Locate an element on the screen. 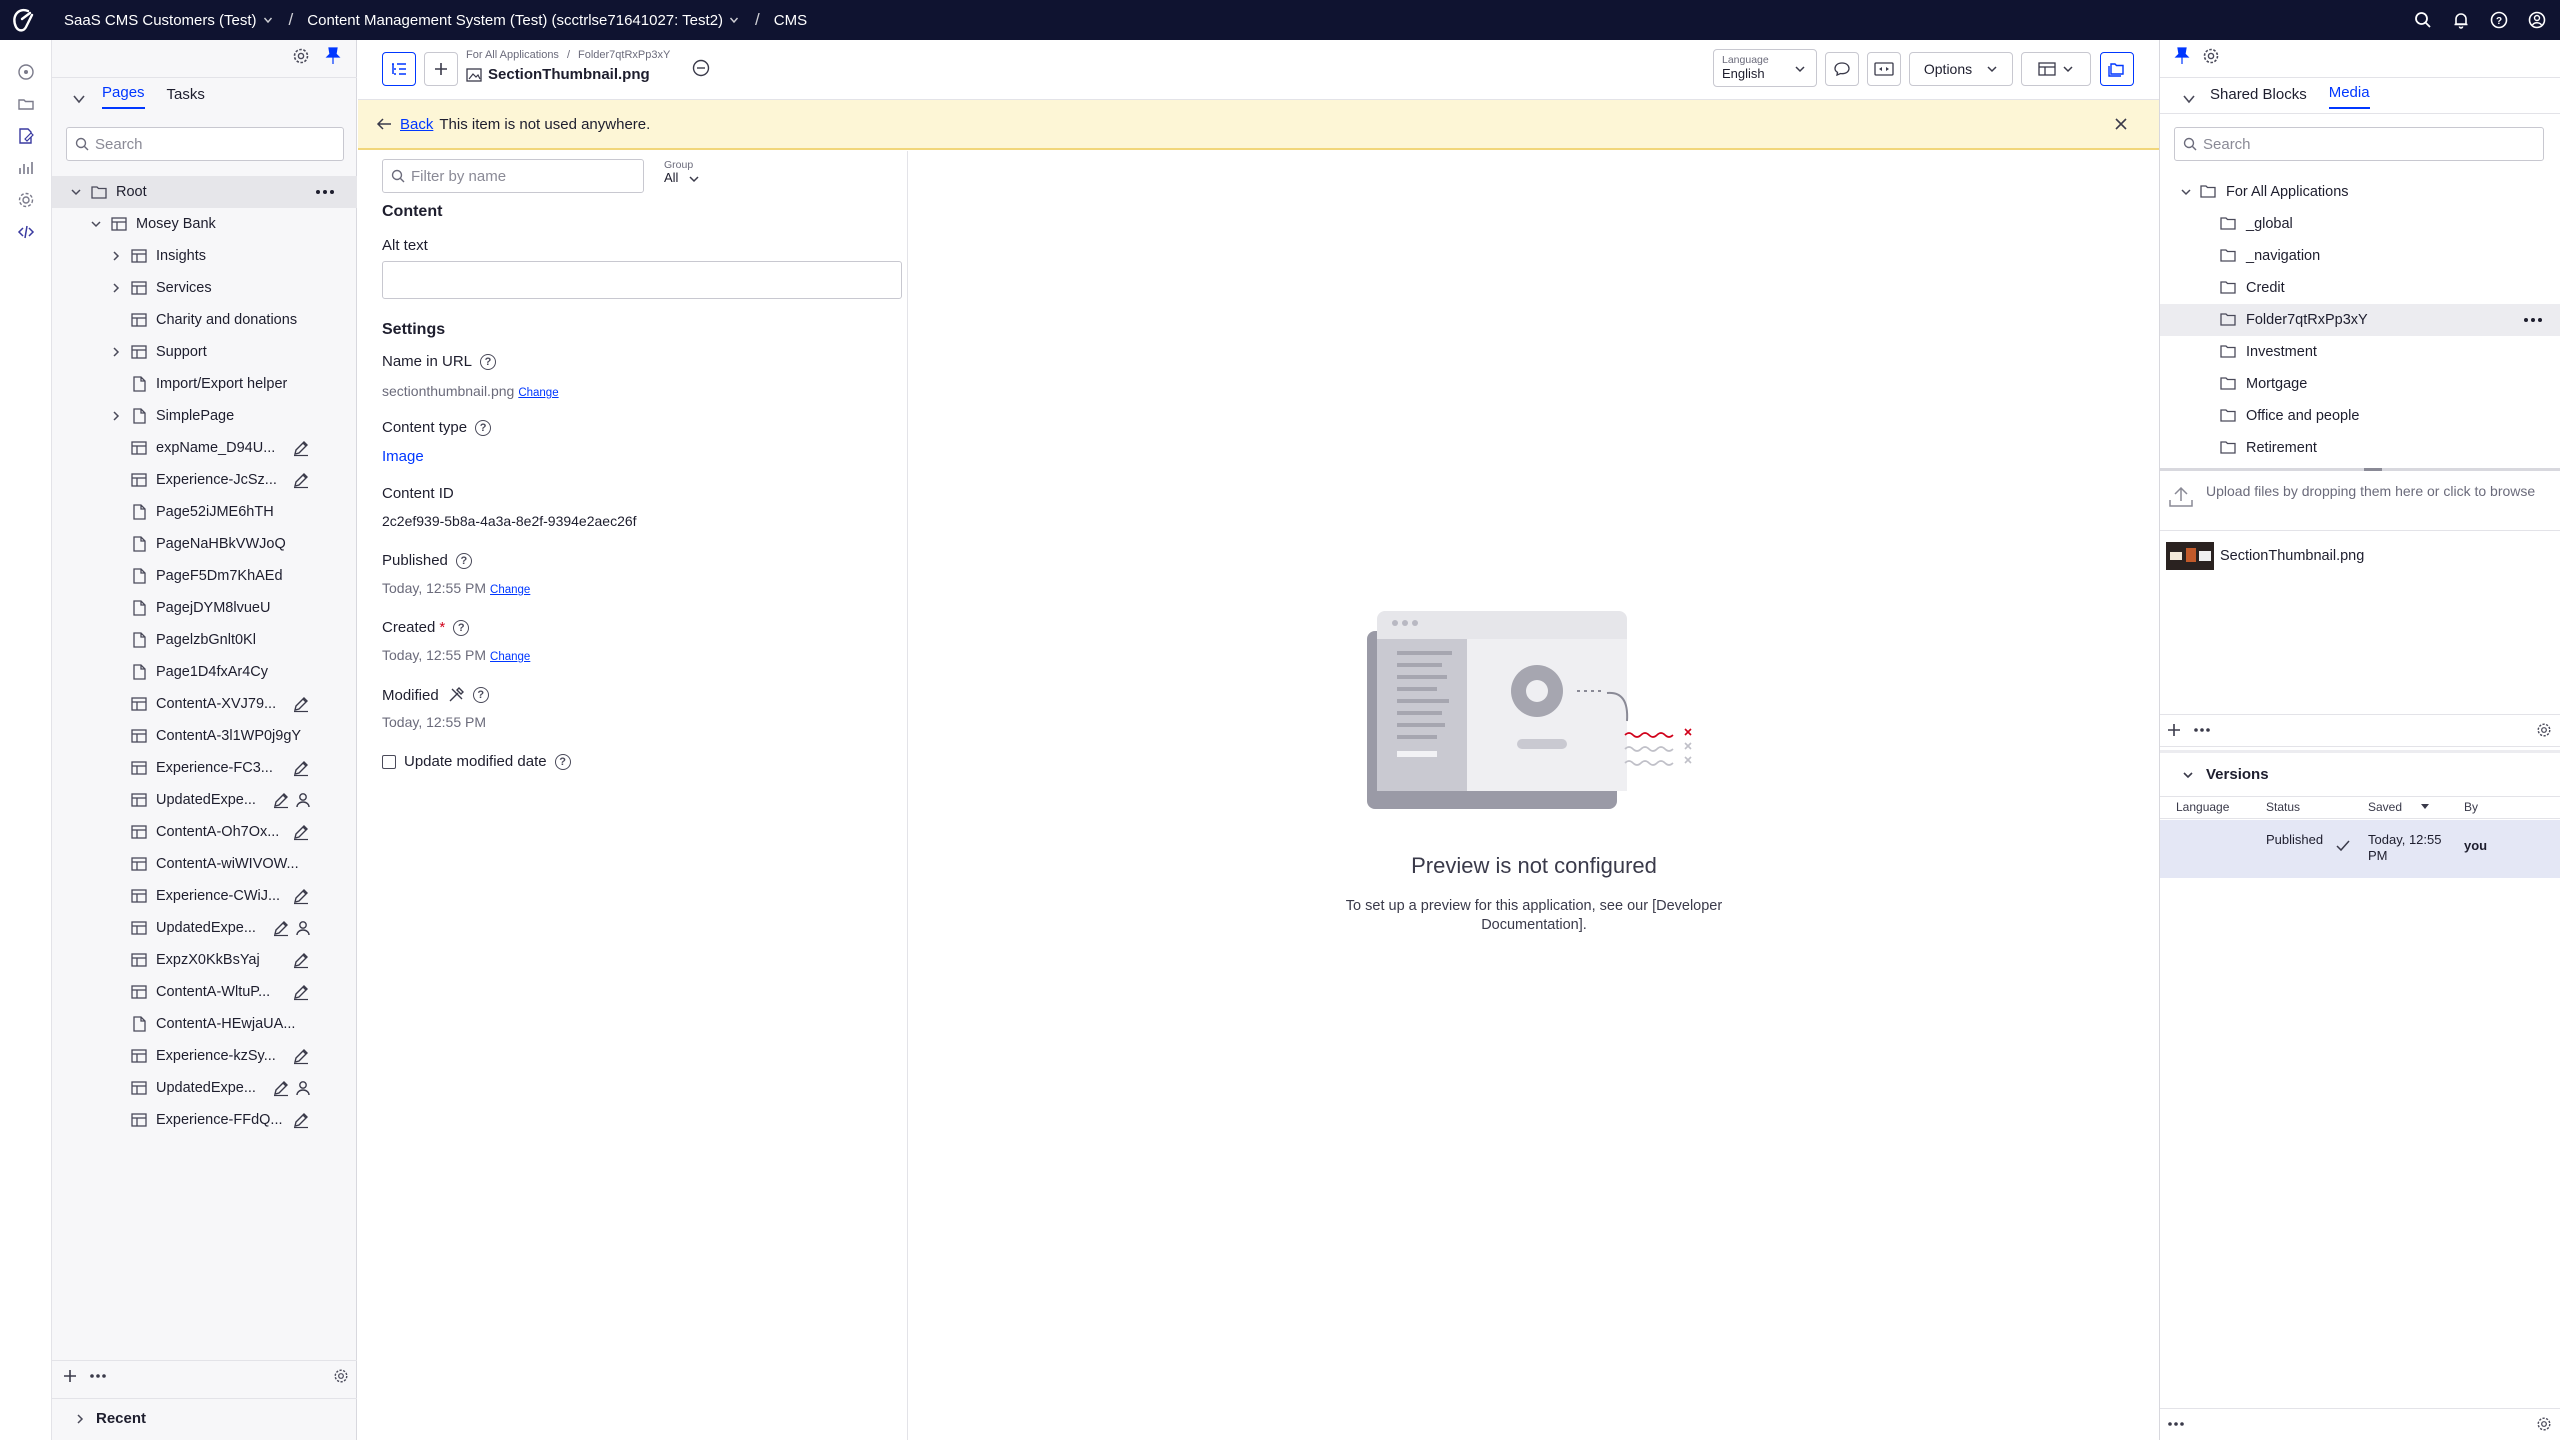 The image size is (2560, 1440). folder-item: Mortgage is located at coordinates (2360, 384).